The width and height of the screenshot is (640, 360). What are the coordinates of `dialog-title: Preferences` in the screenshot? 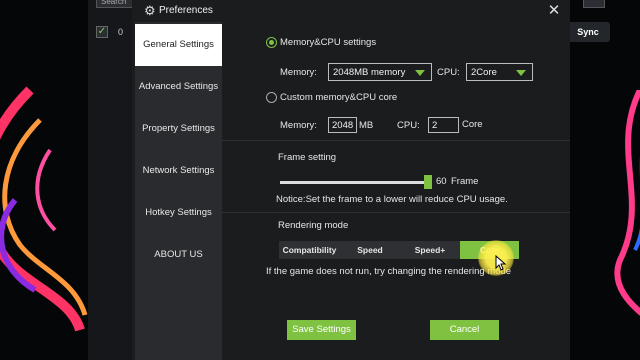 It's located at (186, 10).